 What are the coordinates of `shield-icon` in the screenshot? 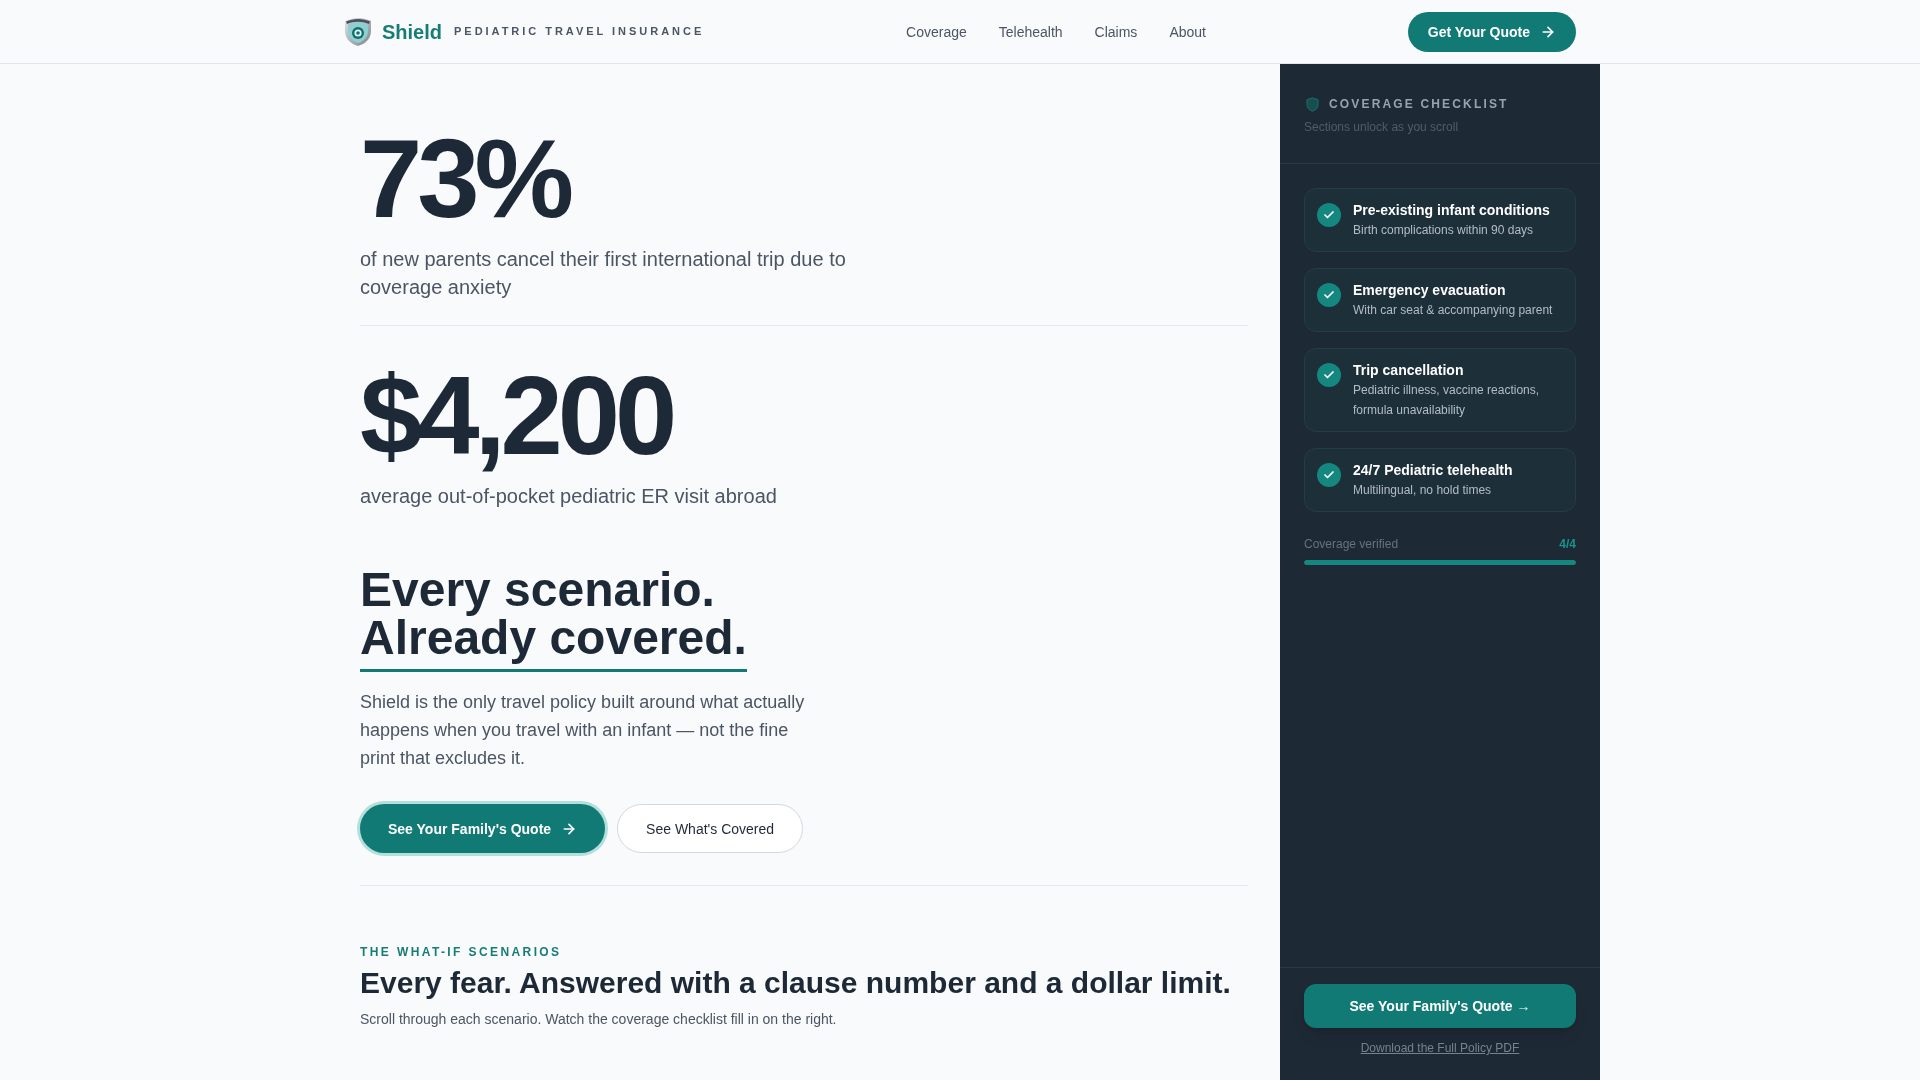 It's located at (1312, 104).